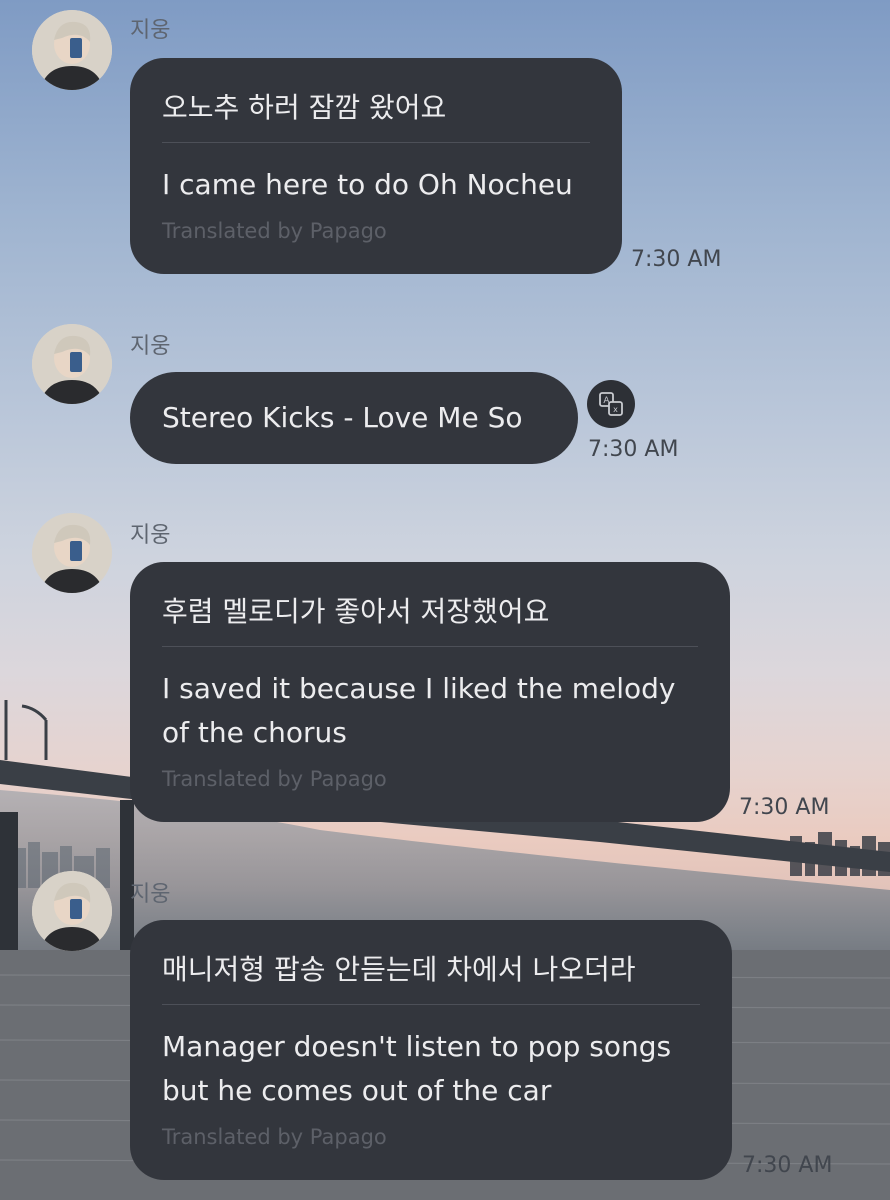 Image resolution: width=890 pixels, height=1200 pixels. I want to click on svg-text: A, so click(606, 401).